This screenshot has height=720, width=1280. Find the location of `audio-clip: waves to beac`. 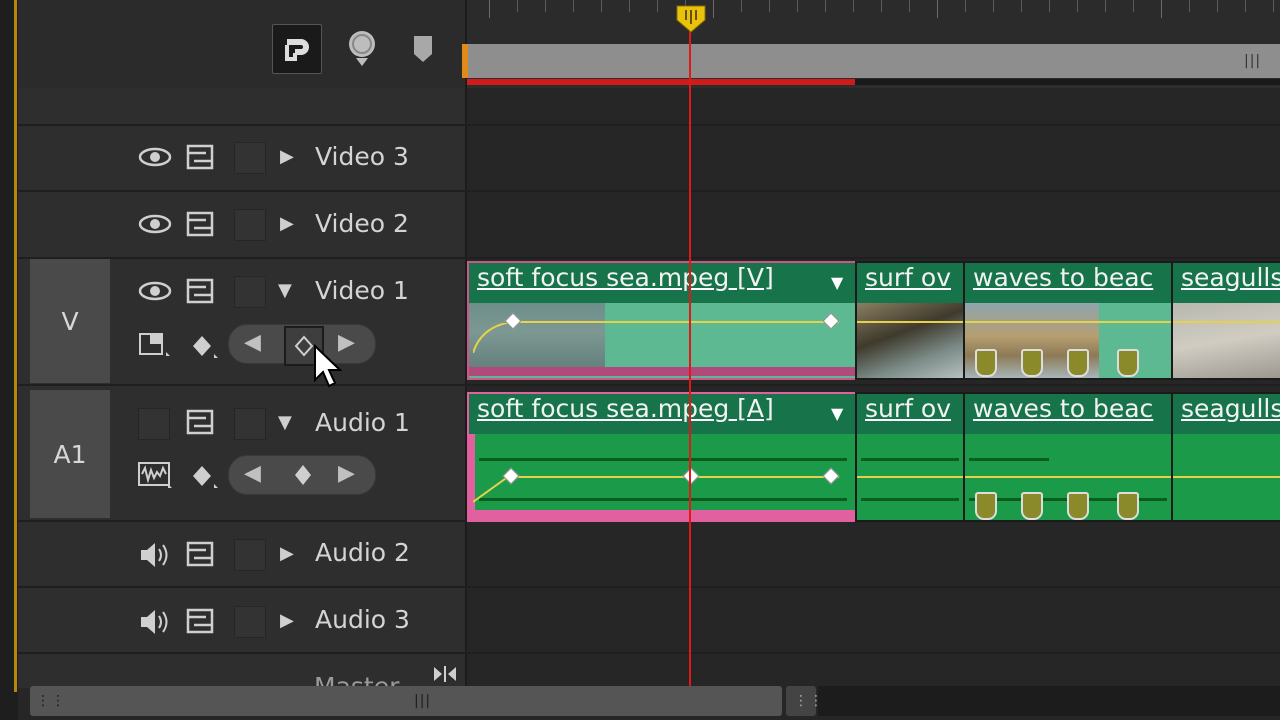

audio-clip: waves to beac is located at coordinates (1068, 457).